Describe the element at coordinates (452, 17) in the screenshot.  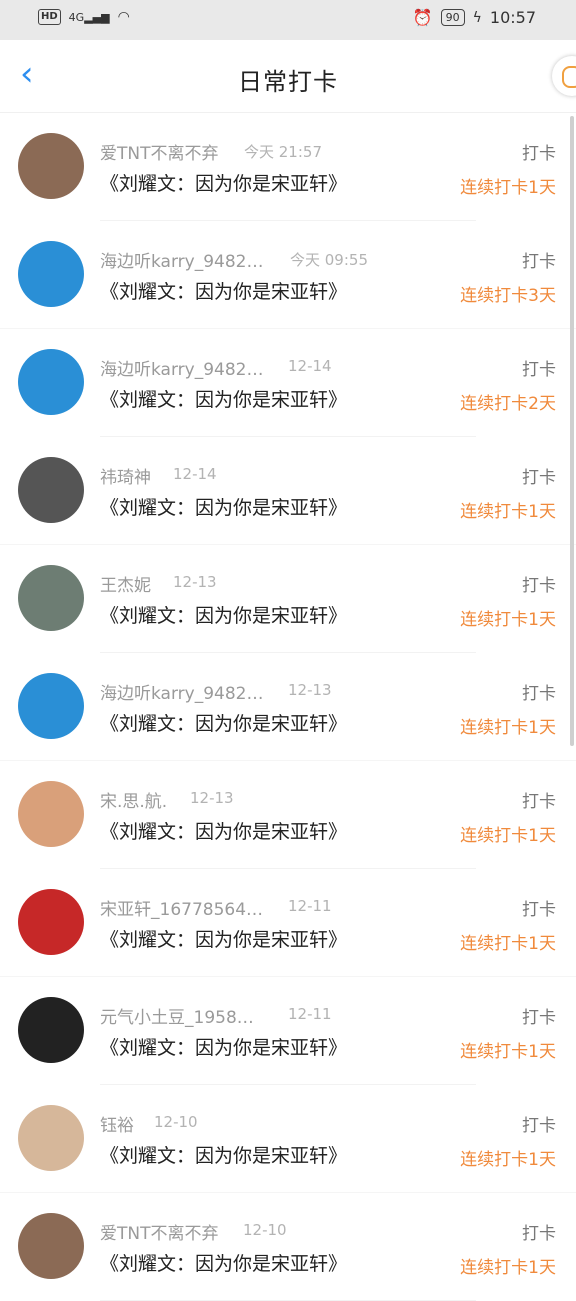
I see `battery-level: 90` at that location.